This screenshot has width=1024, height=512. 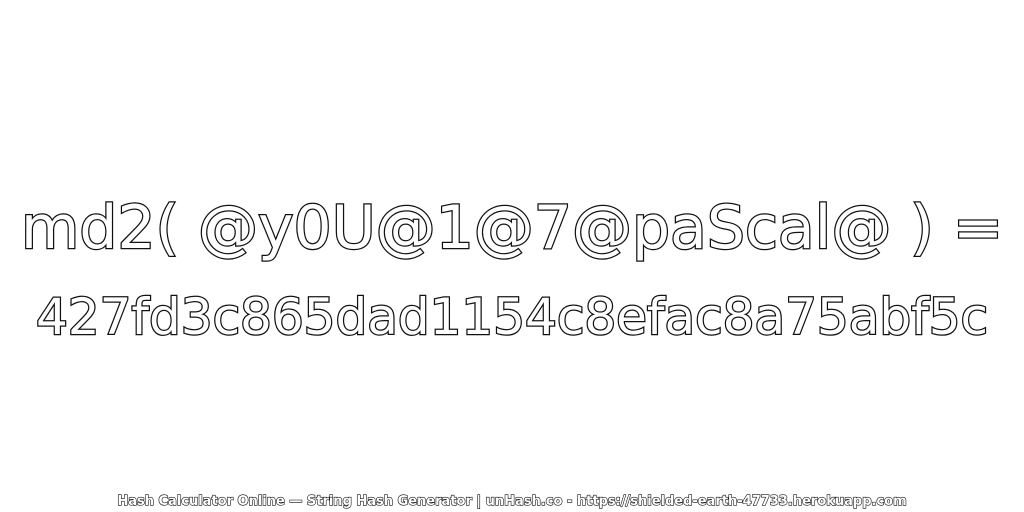 I want to click on hash-expression: md2( @y0U@1@7@paScal@ ) =, so click(x=512, y=228).